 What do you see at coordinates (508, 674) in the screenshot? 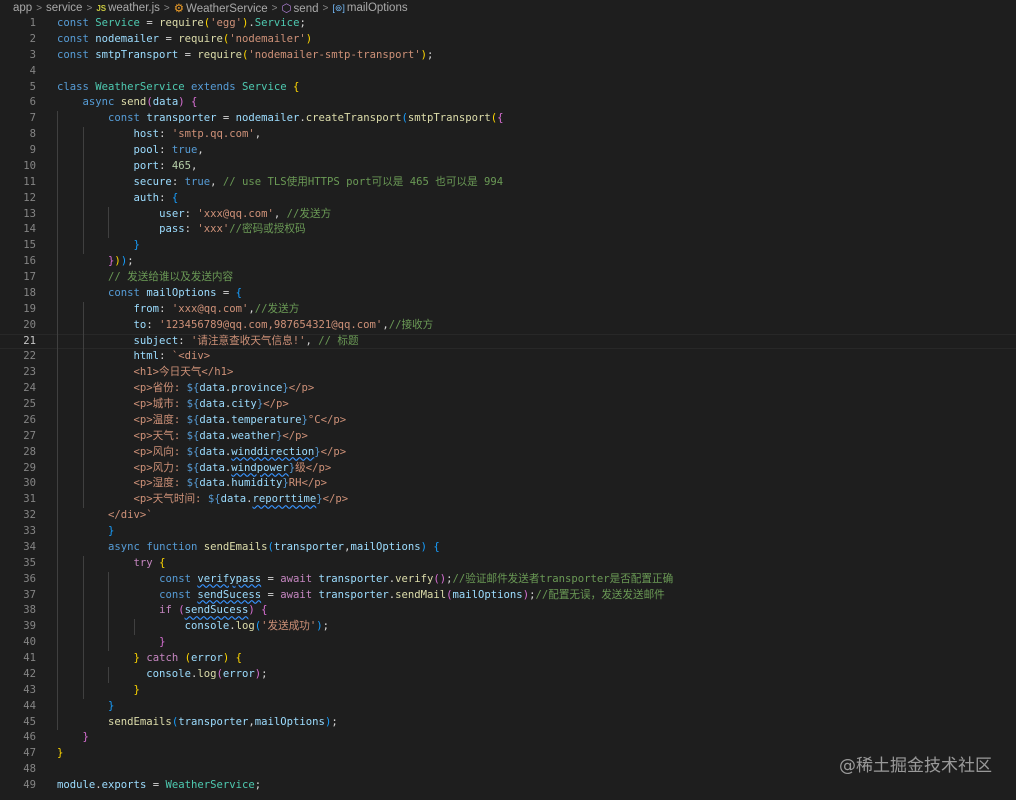
I see `code-line: 42 console.log(error);` at bounding box center [508, 674].